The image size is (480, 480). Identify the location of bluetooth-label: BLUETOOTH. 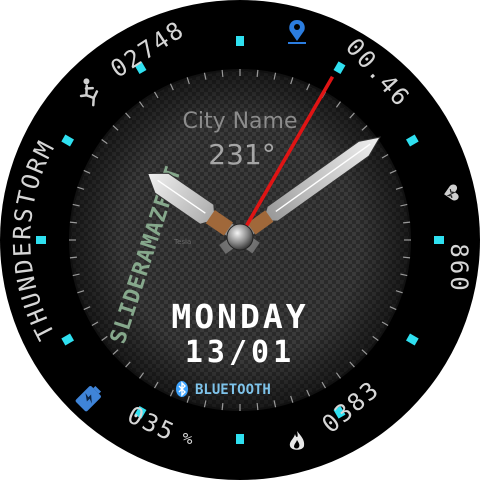
(233, 390).